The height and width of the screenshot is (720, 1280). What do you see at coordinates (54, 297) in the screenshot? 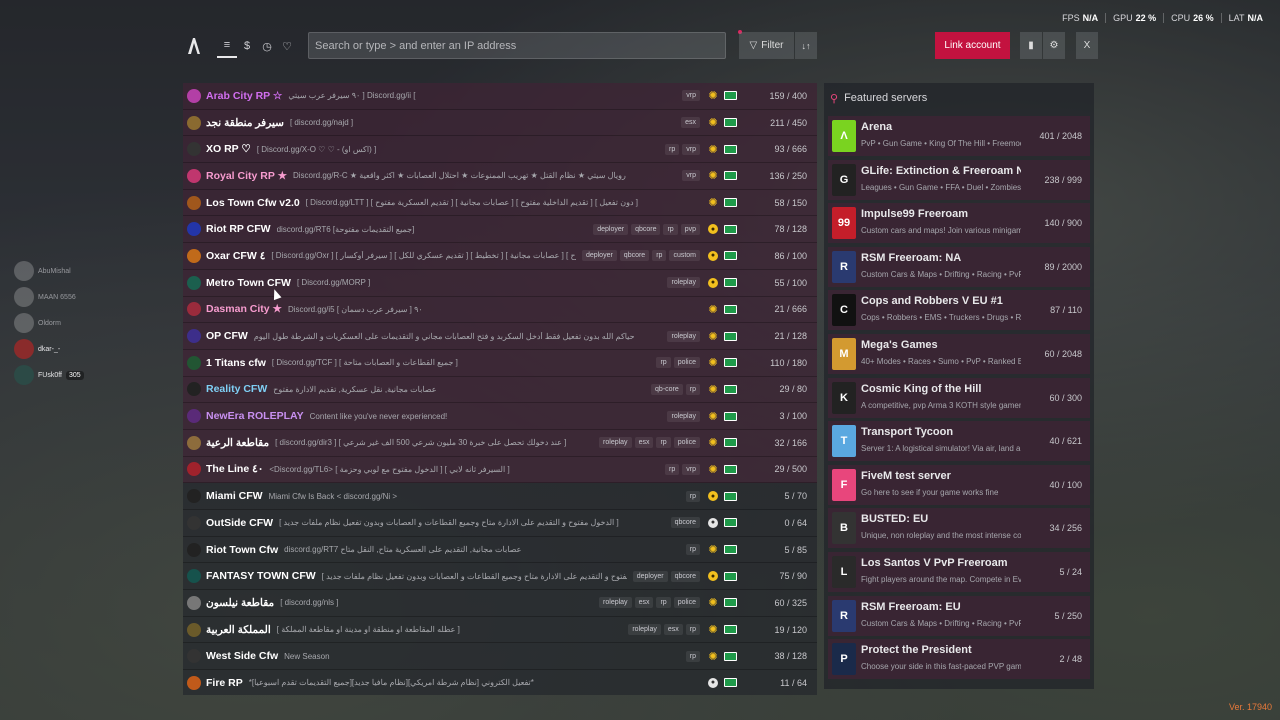
I see `friend-item: MAAN 6556` at bounding box center [54, 297].